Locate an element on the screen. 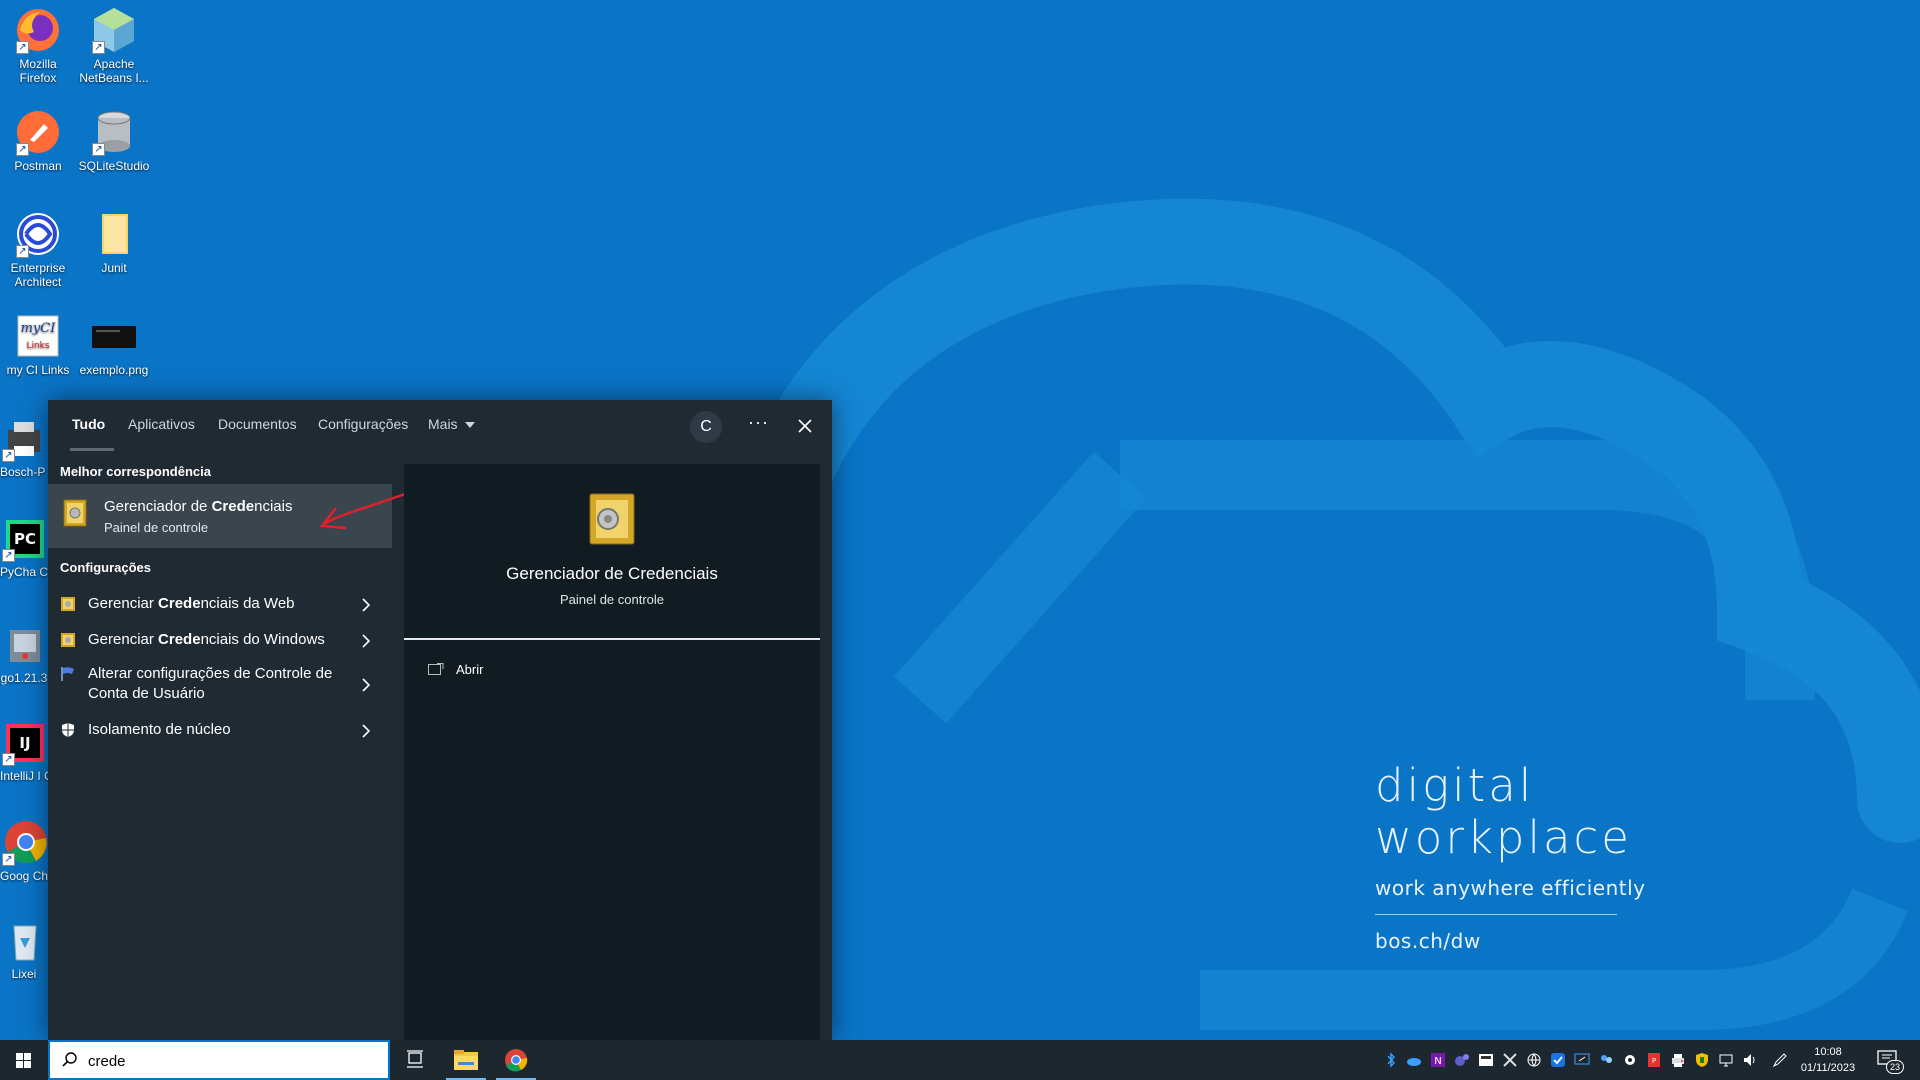 The height and width of the screenshot is (1080, 1920). task-view-button is located at coordinates (416, 1060).